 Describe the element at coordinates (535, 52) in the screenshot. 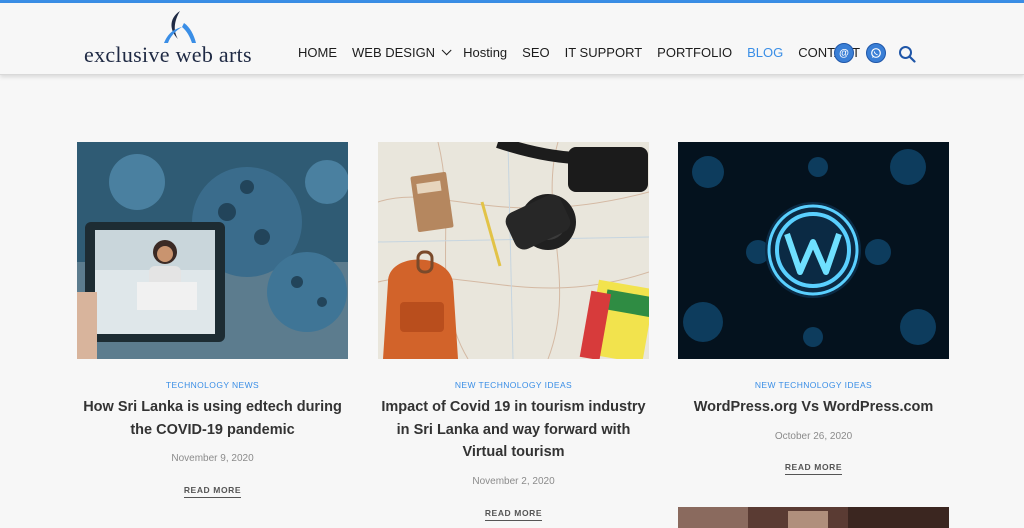

I see `nav-seo: SEO` at that location.